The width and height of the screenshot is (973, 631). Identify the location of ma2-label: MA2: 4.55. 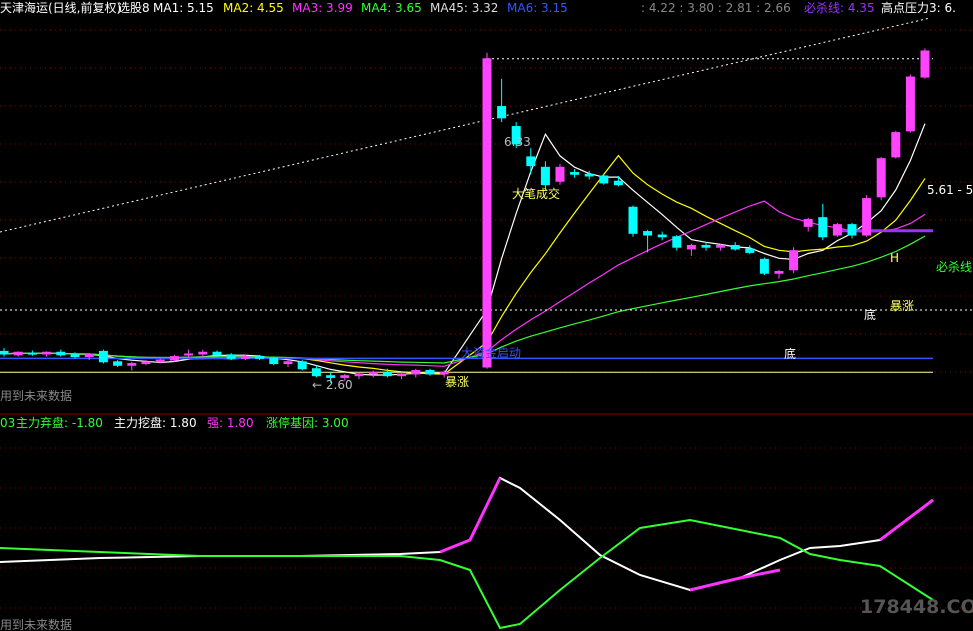
(253, 8).